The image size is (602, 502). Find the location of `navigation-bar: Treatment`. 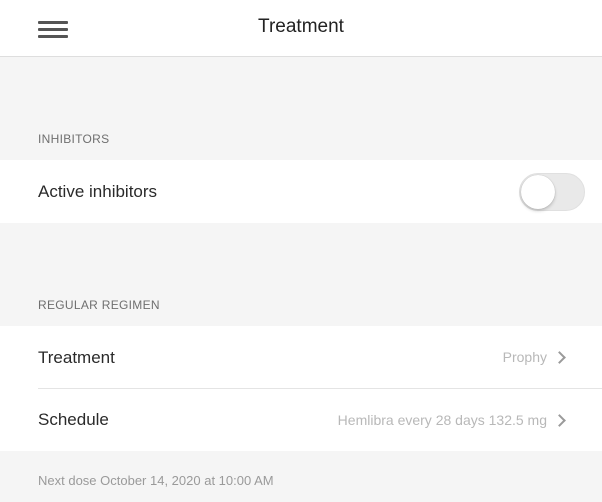

navigation-bar: Treatment is located at coordinates (301, 28).